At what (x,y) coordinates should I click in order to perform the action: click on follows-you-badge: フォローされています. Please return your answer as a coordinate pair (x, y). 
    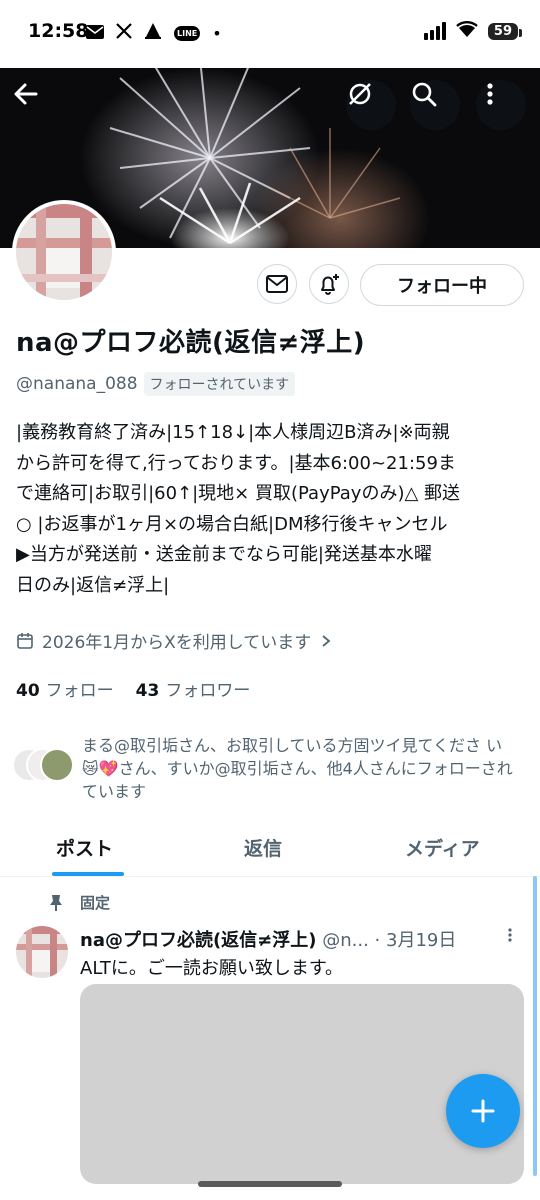
    Looking at the image, I should click on (219, 384).